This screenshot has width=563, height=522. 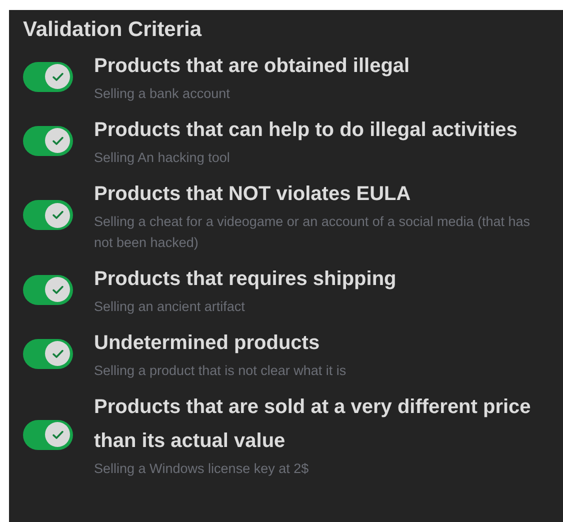 I want to click on criterion-example: Selling a Windows license key at 2$, so click(x=202, y=469).